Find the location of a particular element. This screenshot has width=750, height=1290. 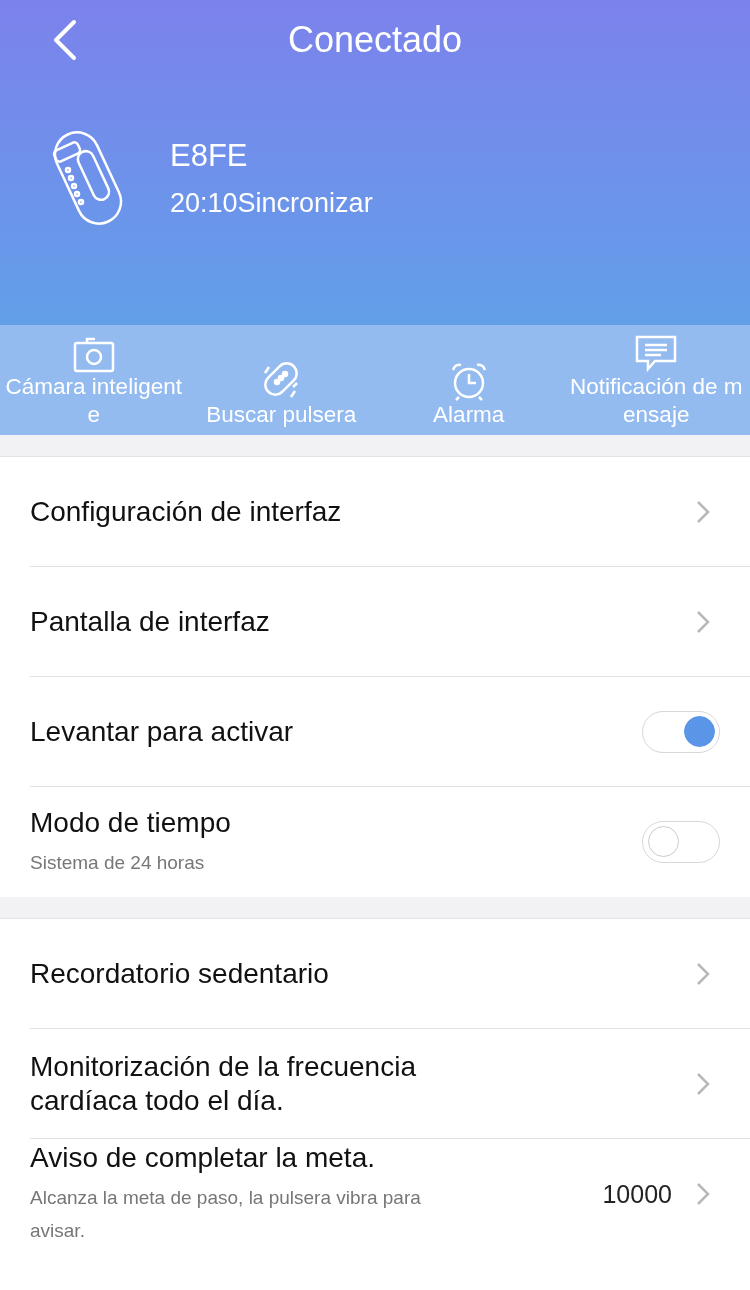

setting-label: Recordatorio sedentario is located at coordinates (180, 973).